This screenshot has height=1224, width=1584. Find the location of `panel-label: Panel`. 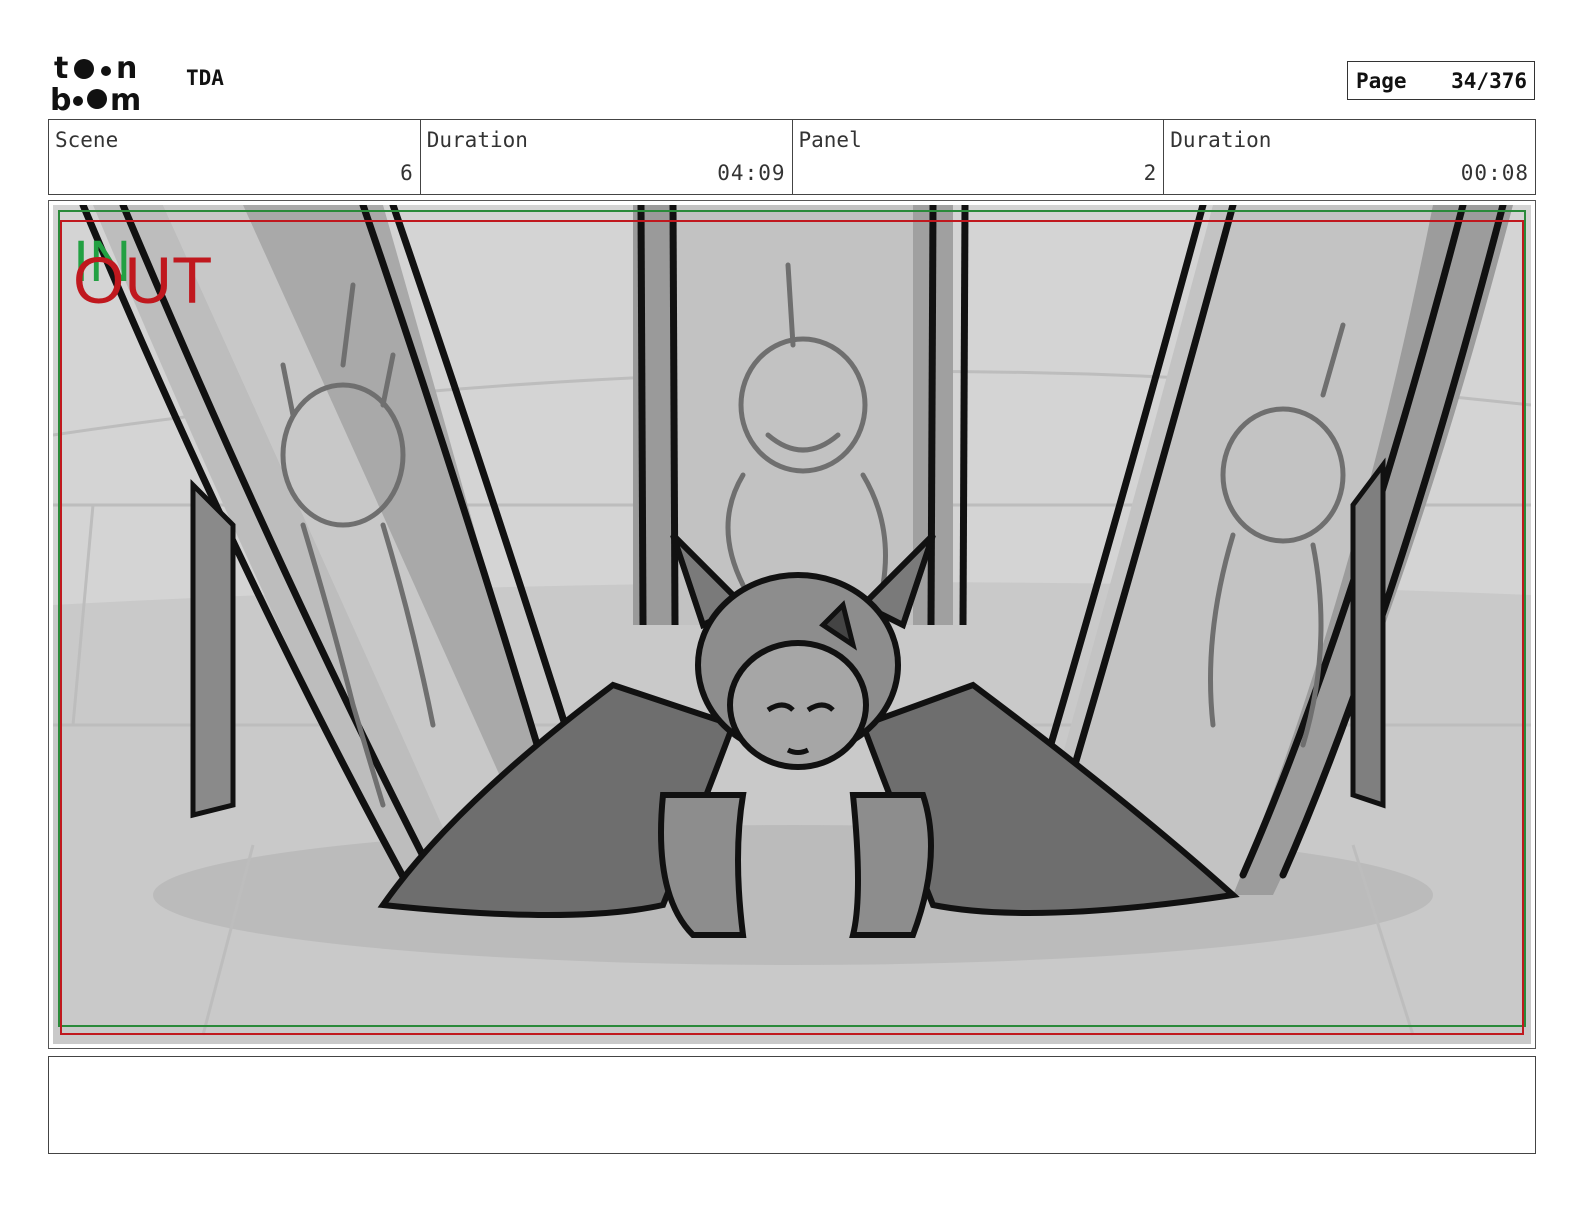

panel-label: Panel is located at coordinates (830, 140).